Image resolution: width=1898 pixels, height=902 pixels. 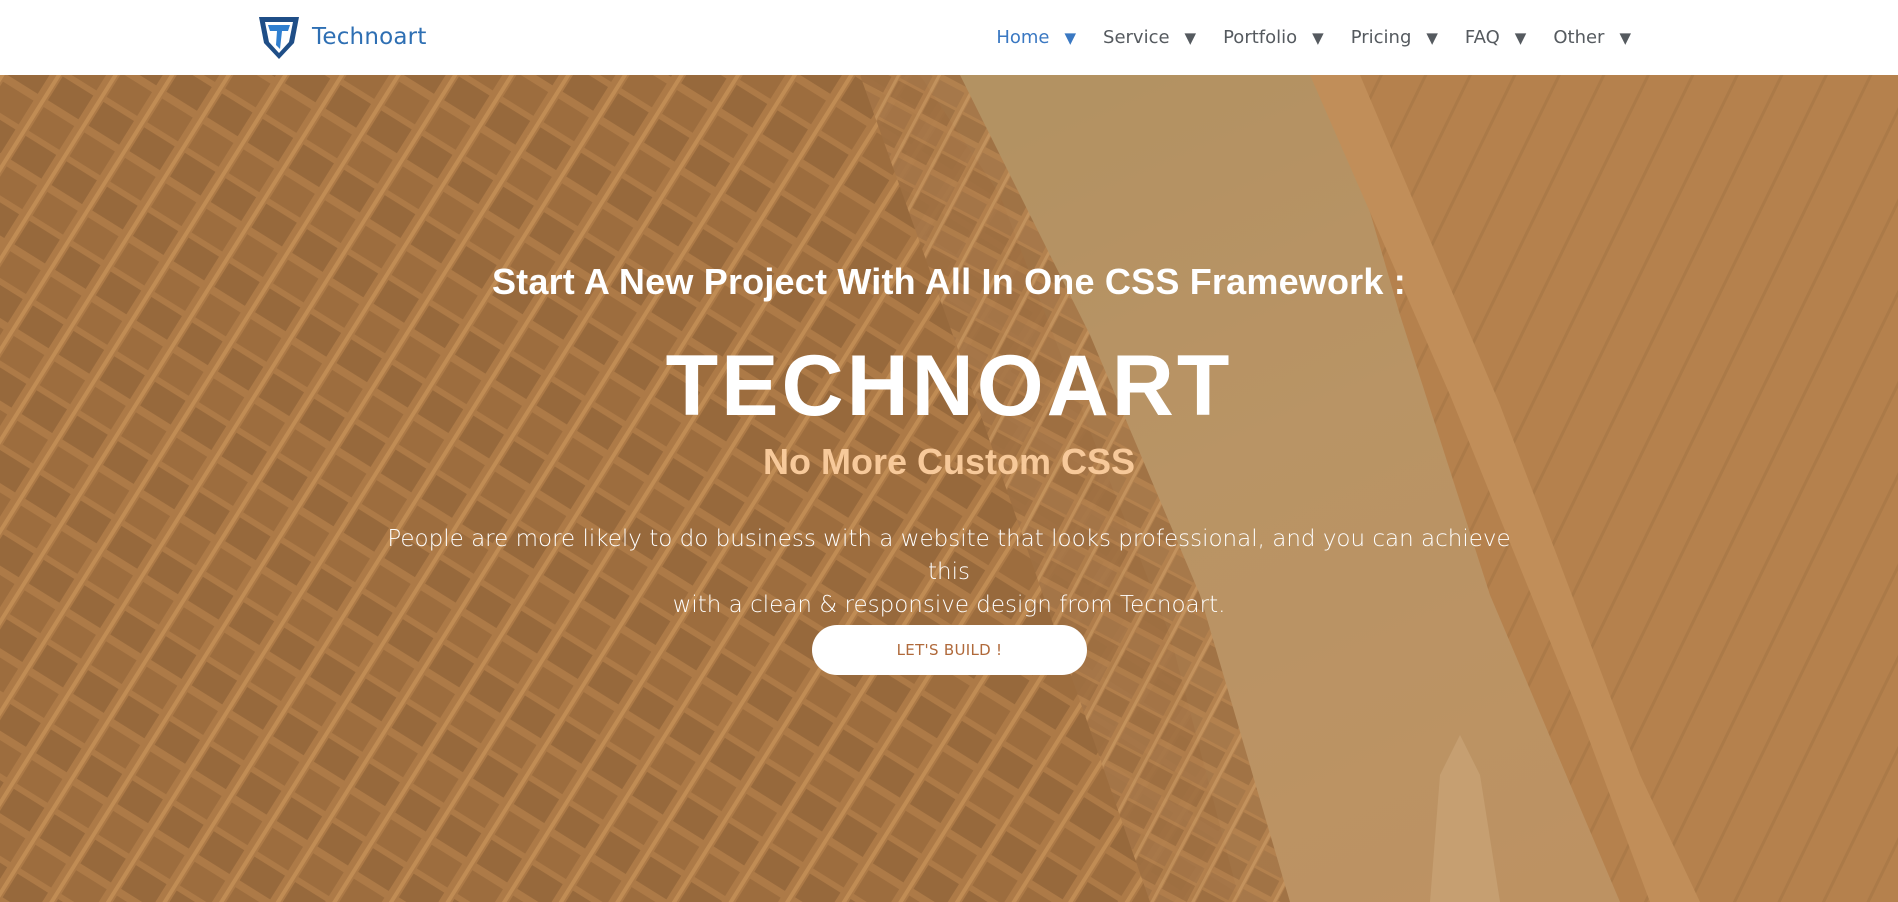 What do you see at coordinates (949, 650) in the screenshot?
I see `lets-build-button: LET'S BUILD !` at bounding box center [949, 650].